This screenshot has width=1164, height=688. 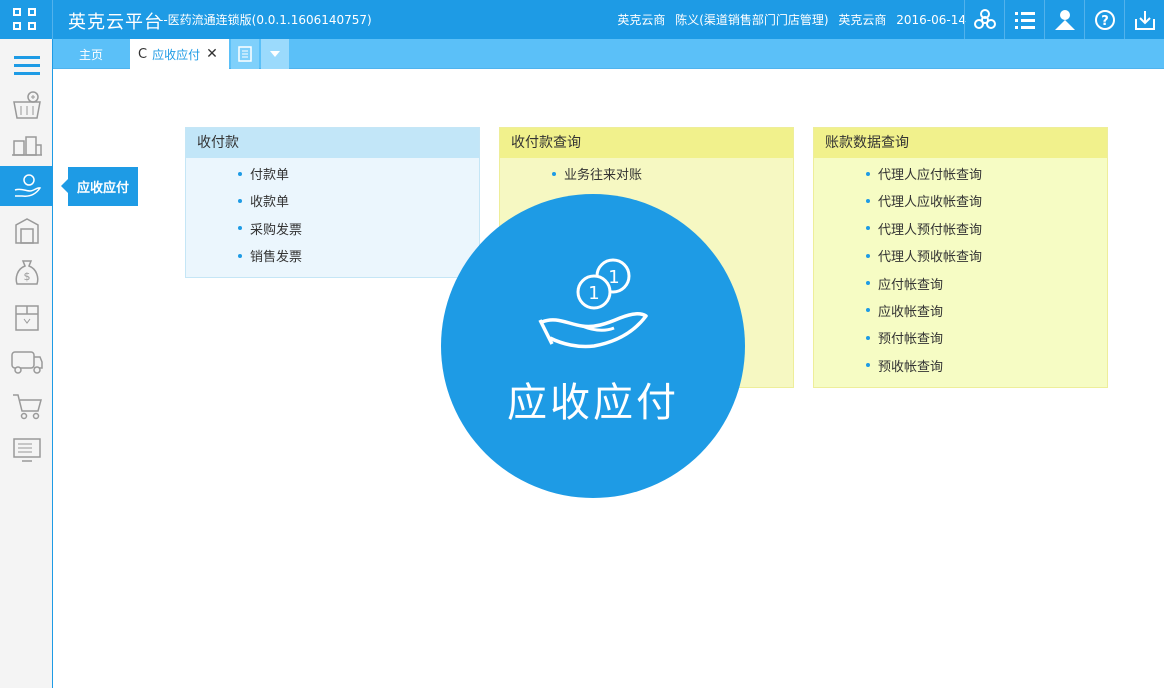 I want to click on list-item: 收款单, so click(x=332, y=205).